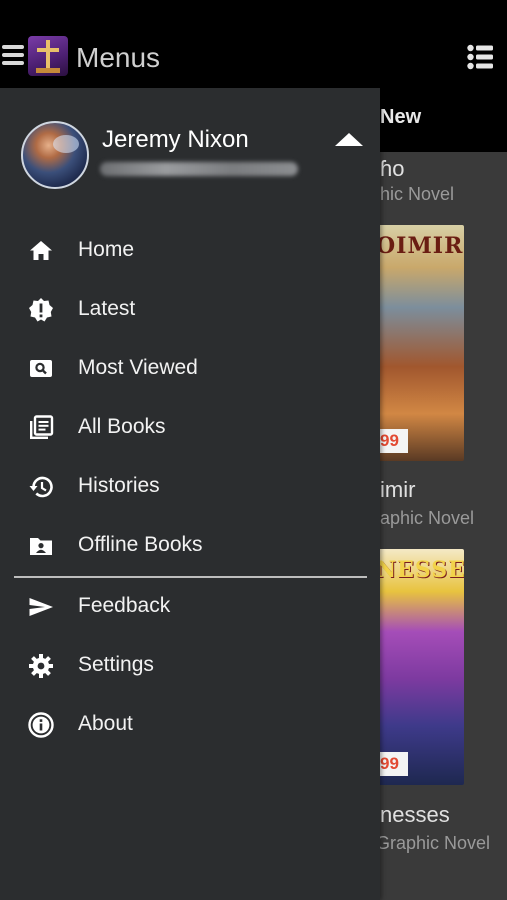  Describe the element at coordinates (41, 250) in the screenshot. I see `home-icon` at that location.